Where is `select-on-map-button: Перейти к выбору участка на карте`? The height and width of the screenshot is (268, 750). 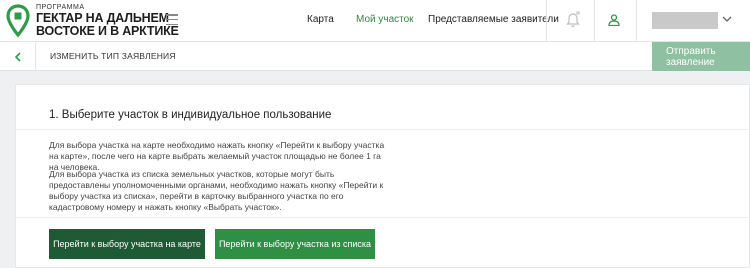 select-on-map-button: Перейти к выбору участка на карте is located at coordinates (127, 244).